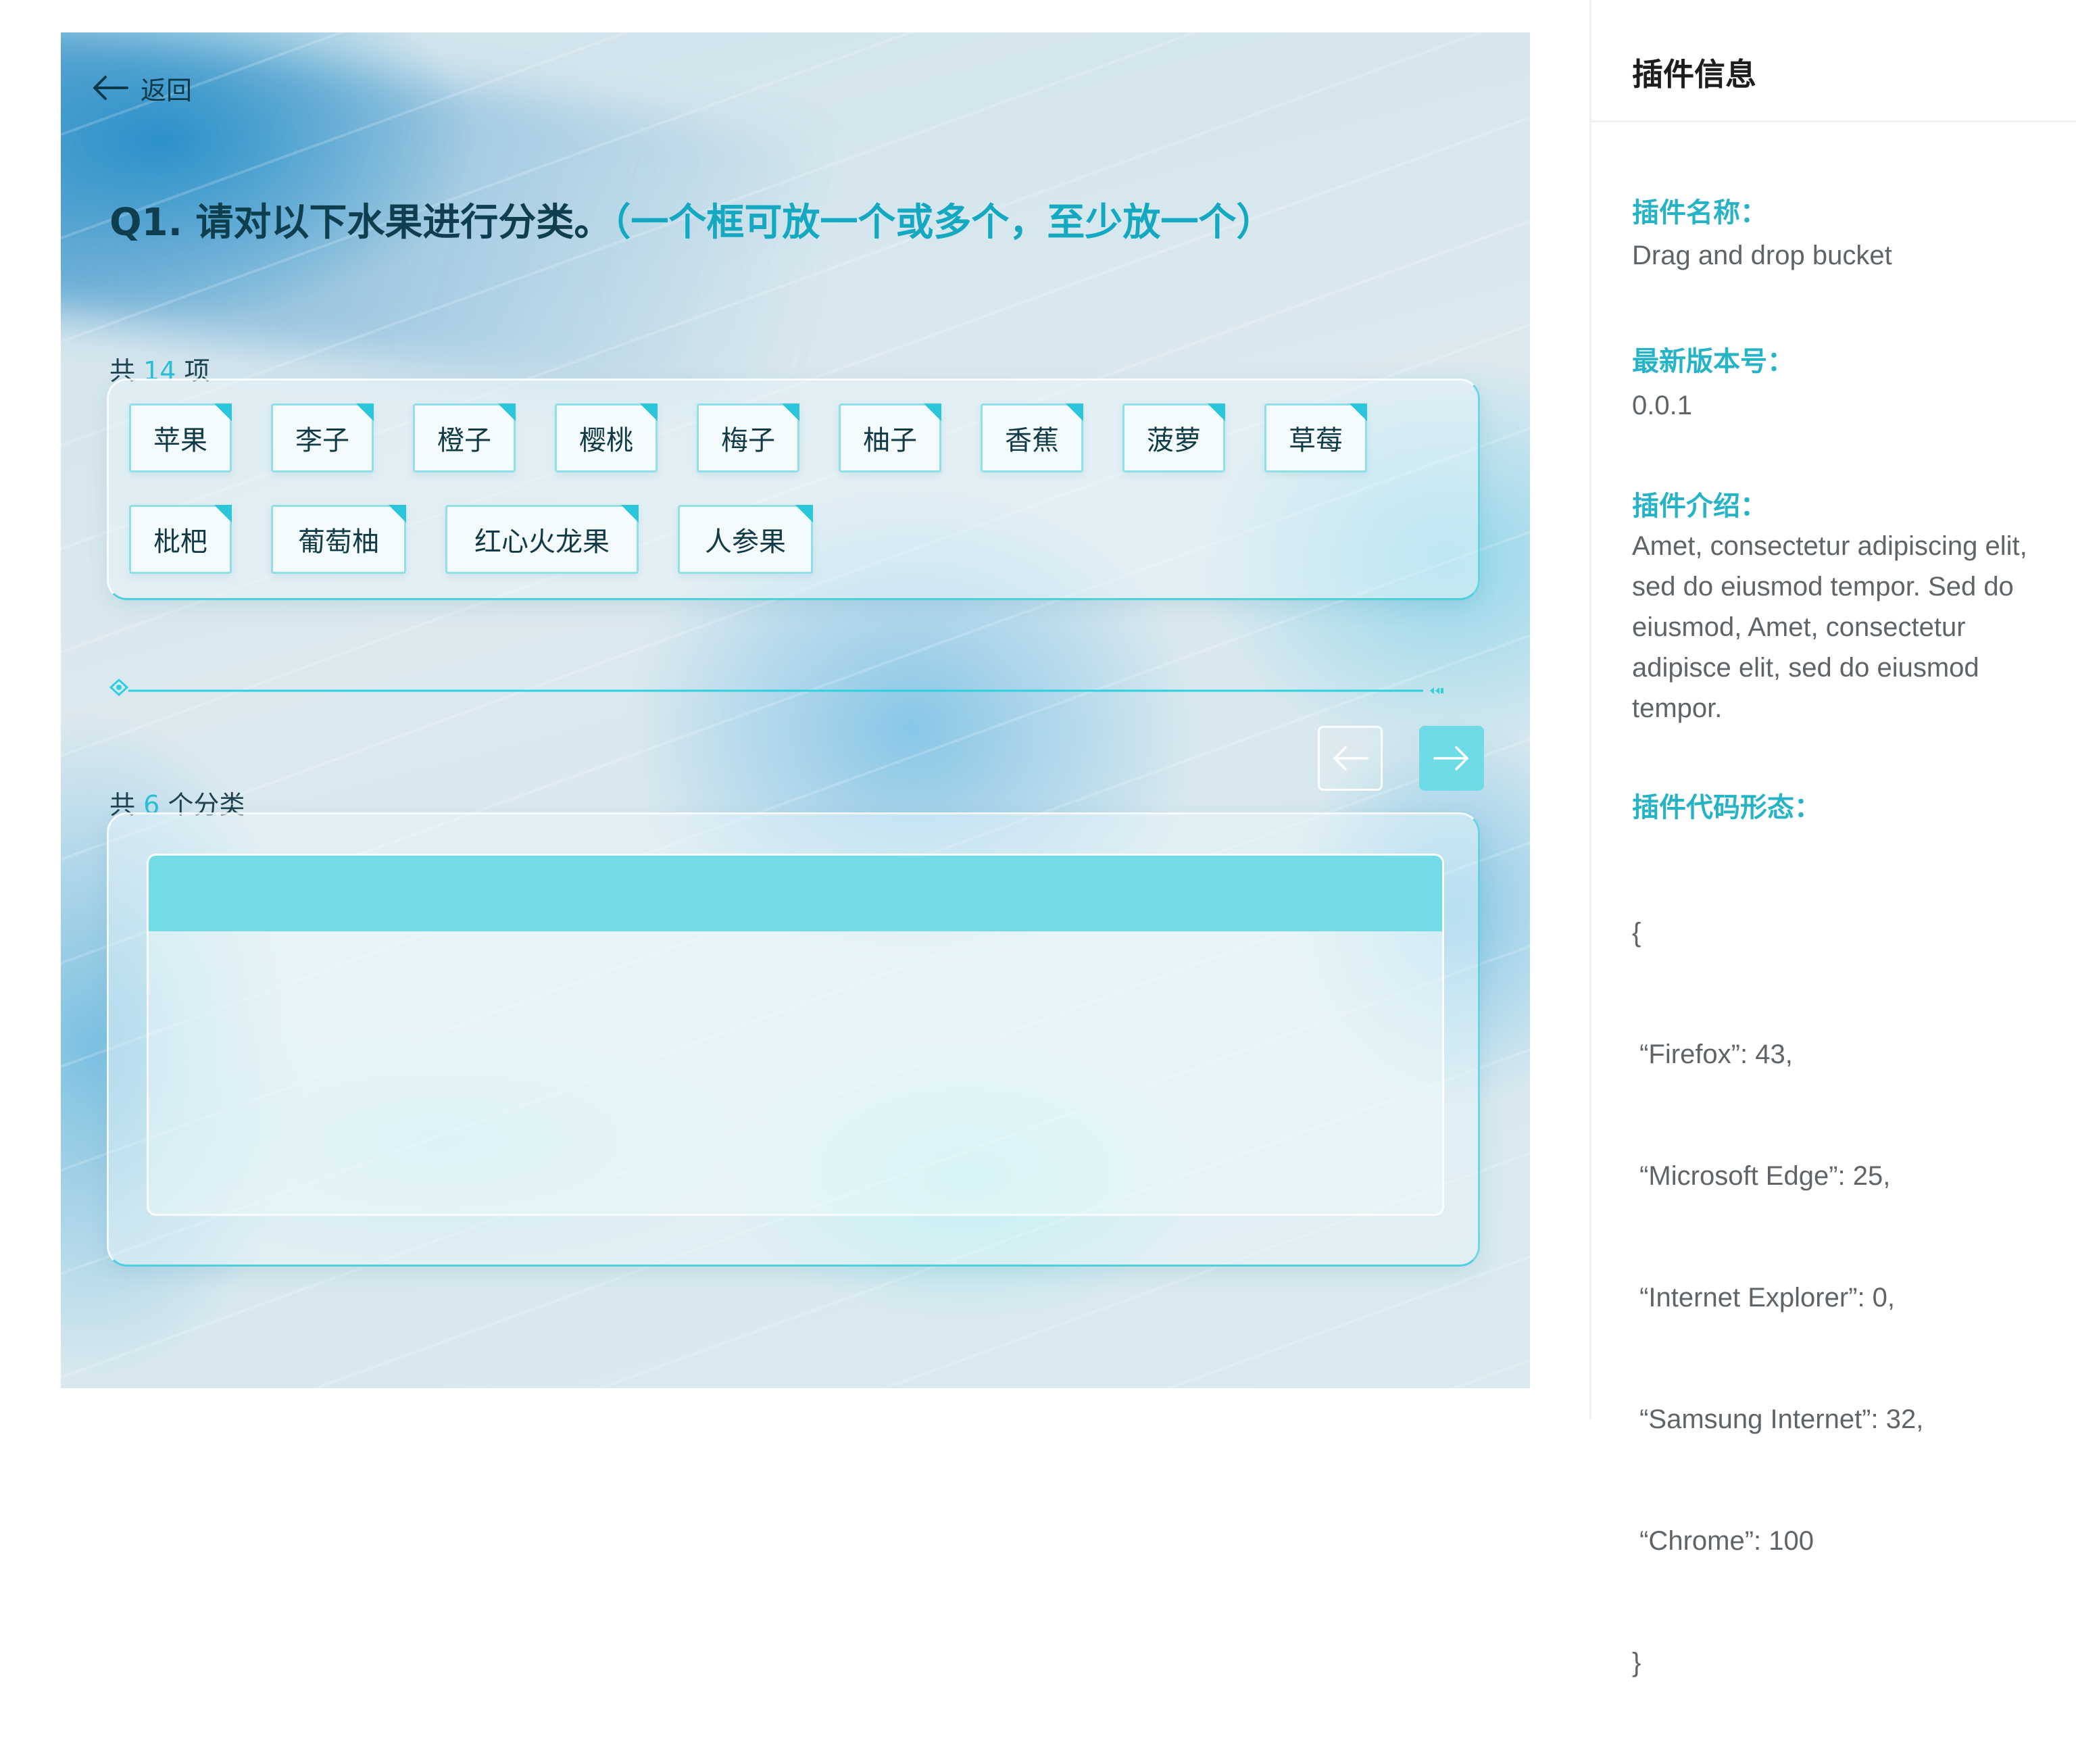 The width and height of the screenshot is (2076, 1764). What do you see at coordinates (1315, 437) in the screenshot?
I see `drag-item: 草莓` at bounding box center [1315, 437].